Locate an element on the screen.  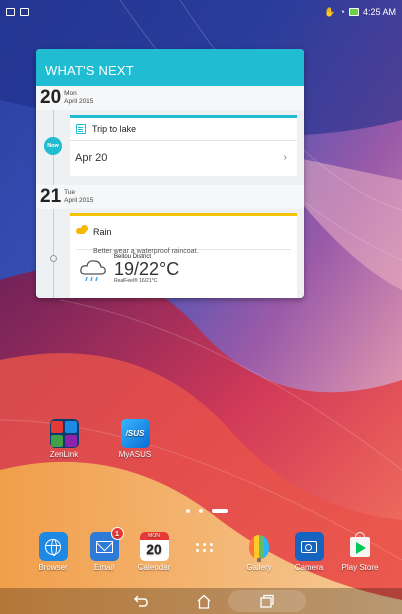
date-number: 20 is located at coordinates (51, 97).